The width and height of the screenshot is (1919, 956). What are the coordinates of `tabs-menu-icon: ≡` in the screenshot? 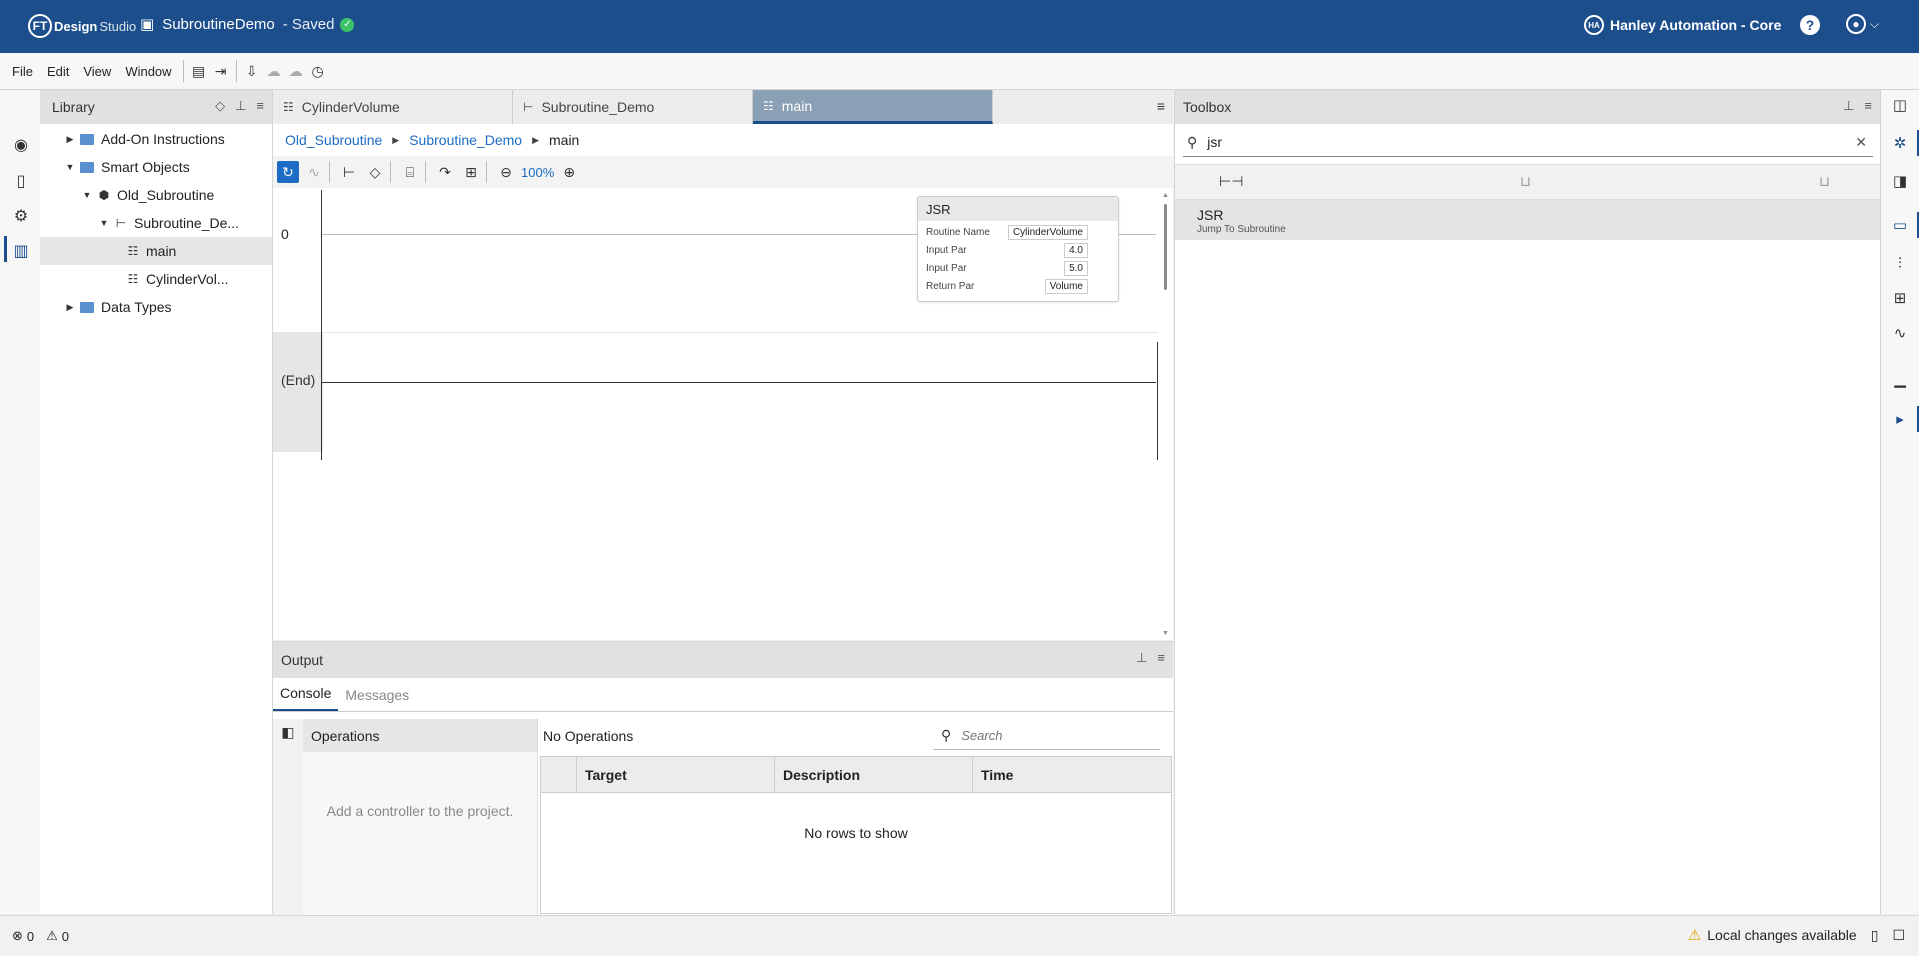 It's located at (1161, 106).